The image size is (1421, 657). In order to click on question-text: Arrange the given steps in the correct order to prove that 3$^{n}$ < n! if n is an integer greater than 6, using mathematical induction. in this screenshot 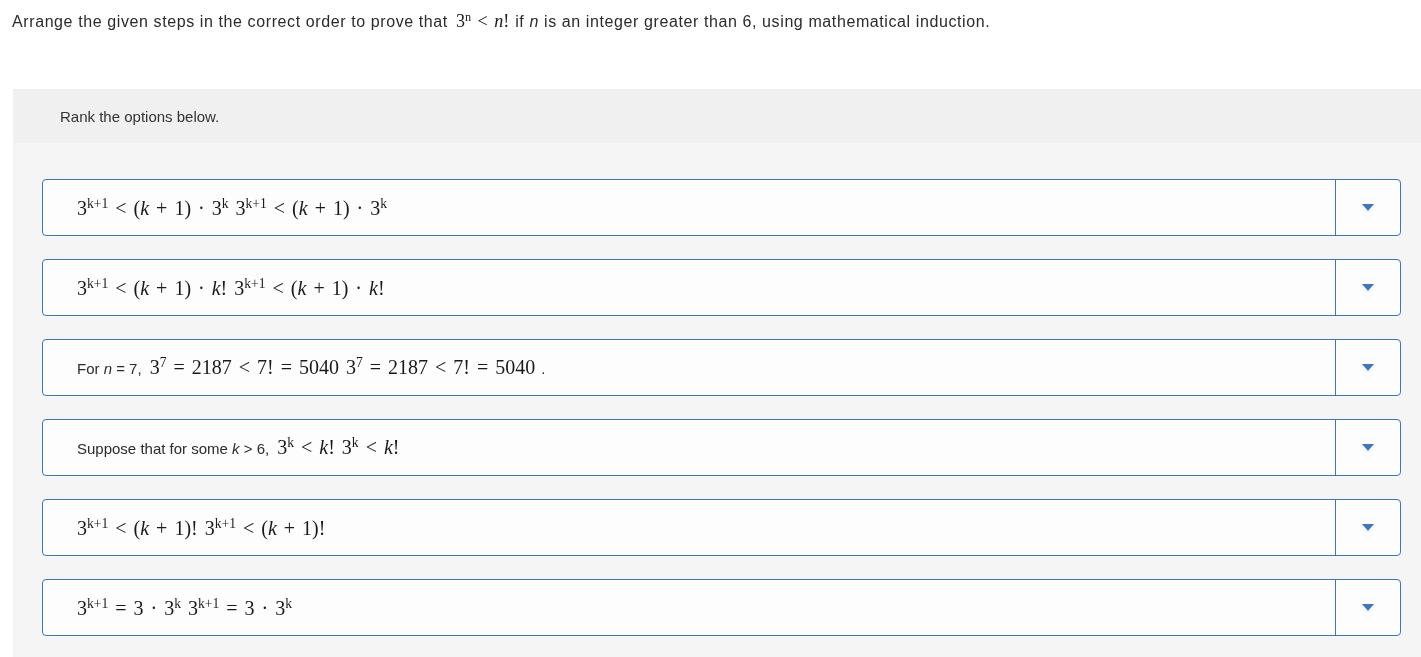, I will do `click(501, 19)`.